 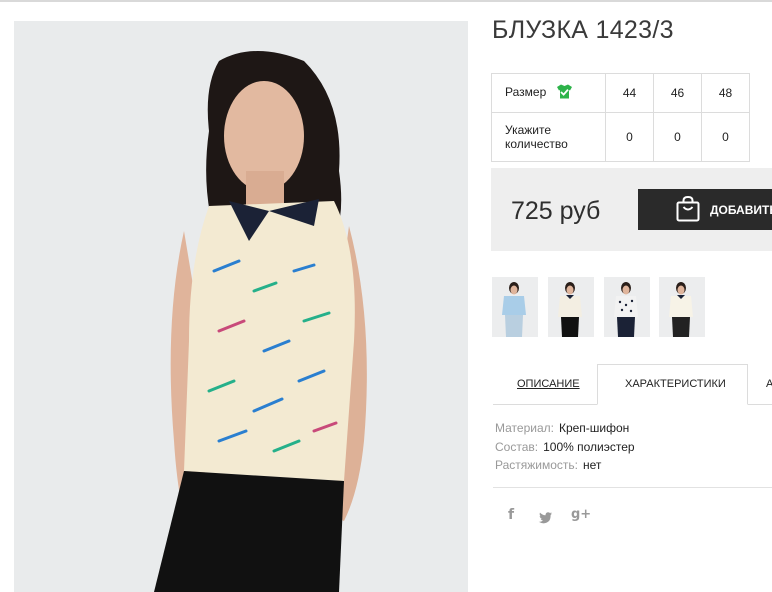 What do you see at coordinates (517, 446) in the screenshot?
I see `char-key: Состав:` at bounding box center [517, 446].